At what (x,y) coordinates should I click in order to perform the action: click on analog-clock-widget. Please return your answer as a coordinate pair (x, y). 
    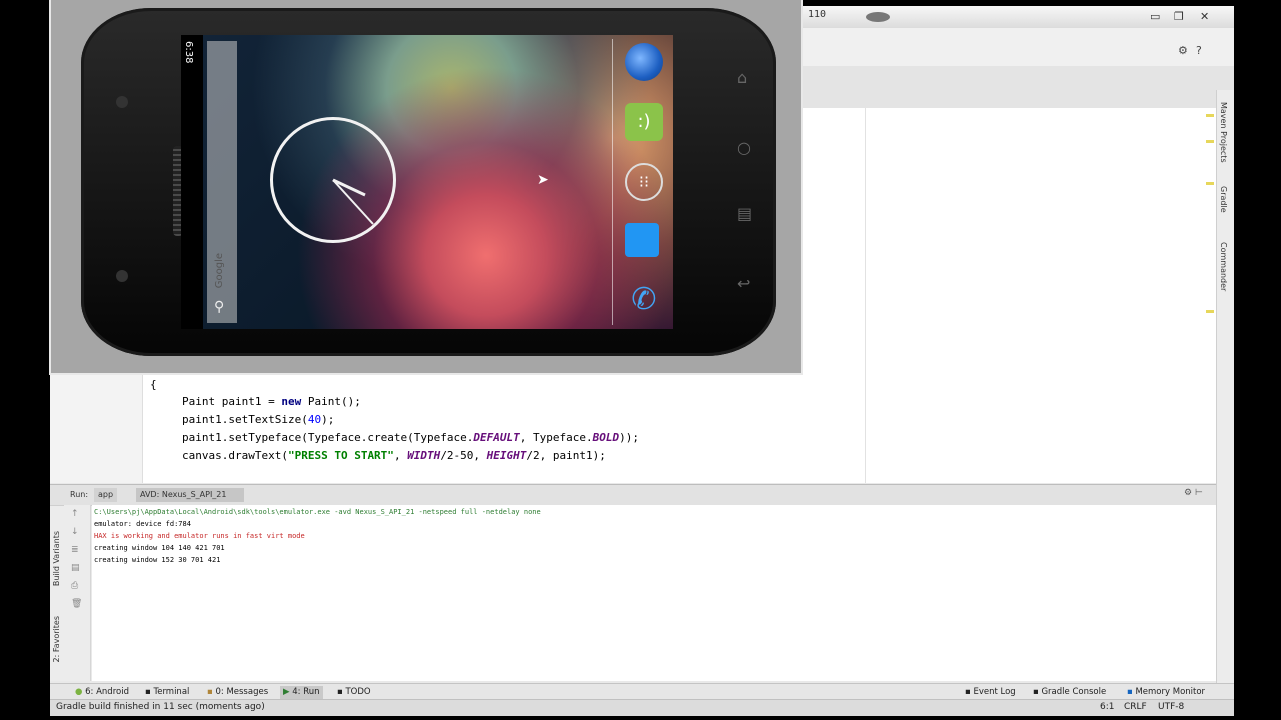
    Looking at the image, I should click on (333, 180).